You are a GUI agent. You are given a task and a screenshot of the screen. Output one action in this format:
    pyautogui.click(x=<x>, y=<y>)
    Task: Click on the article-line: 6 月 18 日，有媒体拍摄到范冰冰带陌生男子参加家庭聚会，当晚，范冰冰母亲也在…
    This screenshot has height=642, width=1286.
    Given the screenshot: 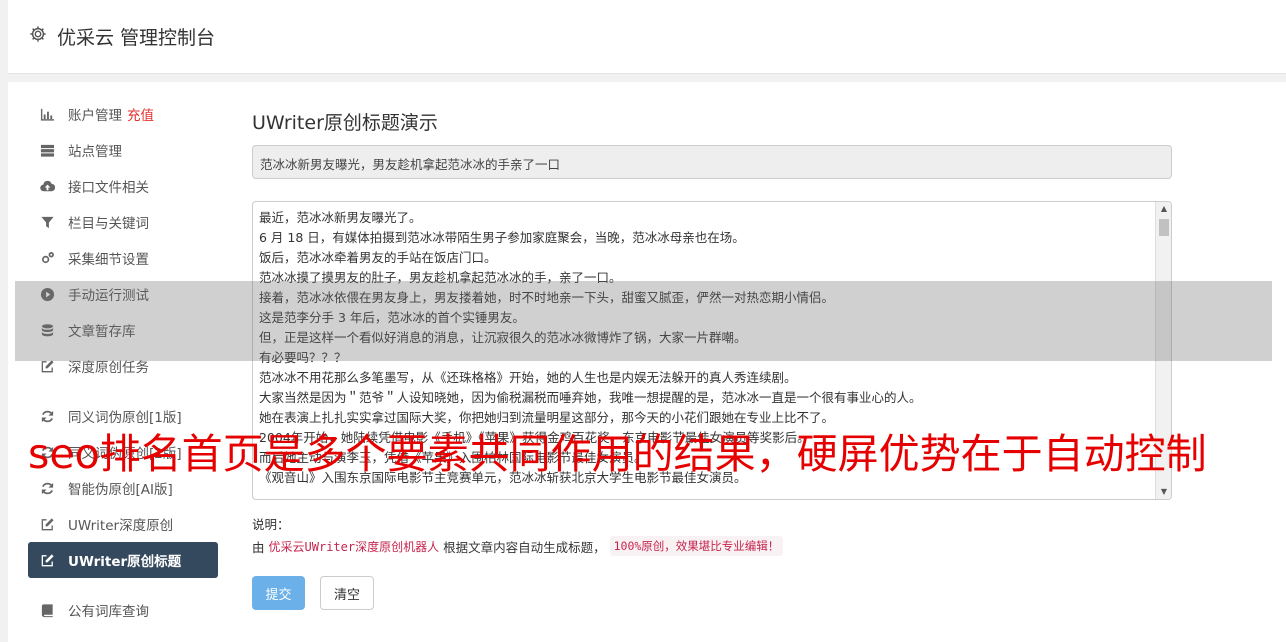 What is the action you would take?
    pyautogui.click(x=502, y=237)
    